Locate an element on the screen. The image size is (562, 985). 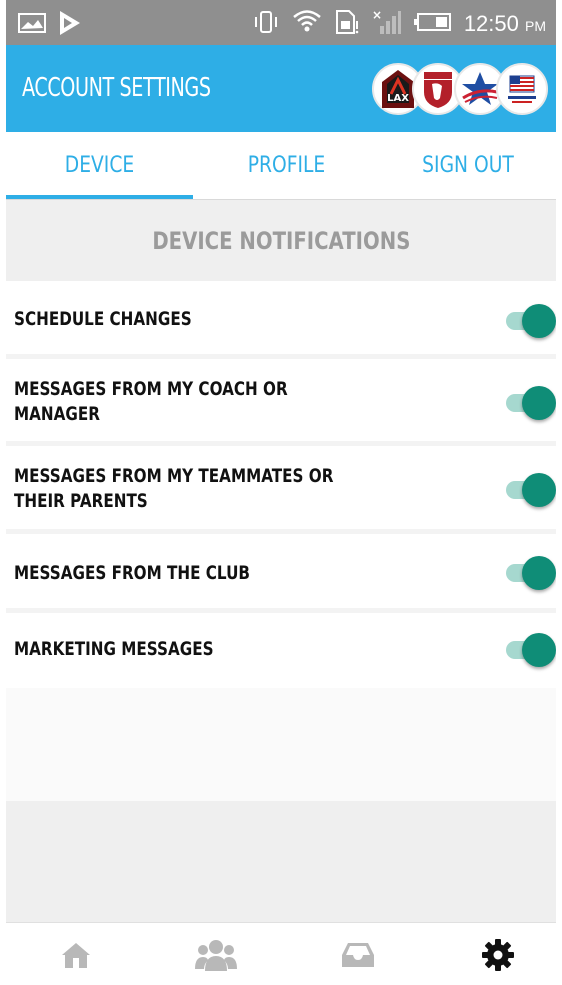
notification-row-marketing: MARKETING MESSAGES is located at coordinates (281, 650).